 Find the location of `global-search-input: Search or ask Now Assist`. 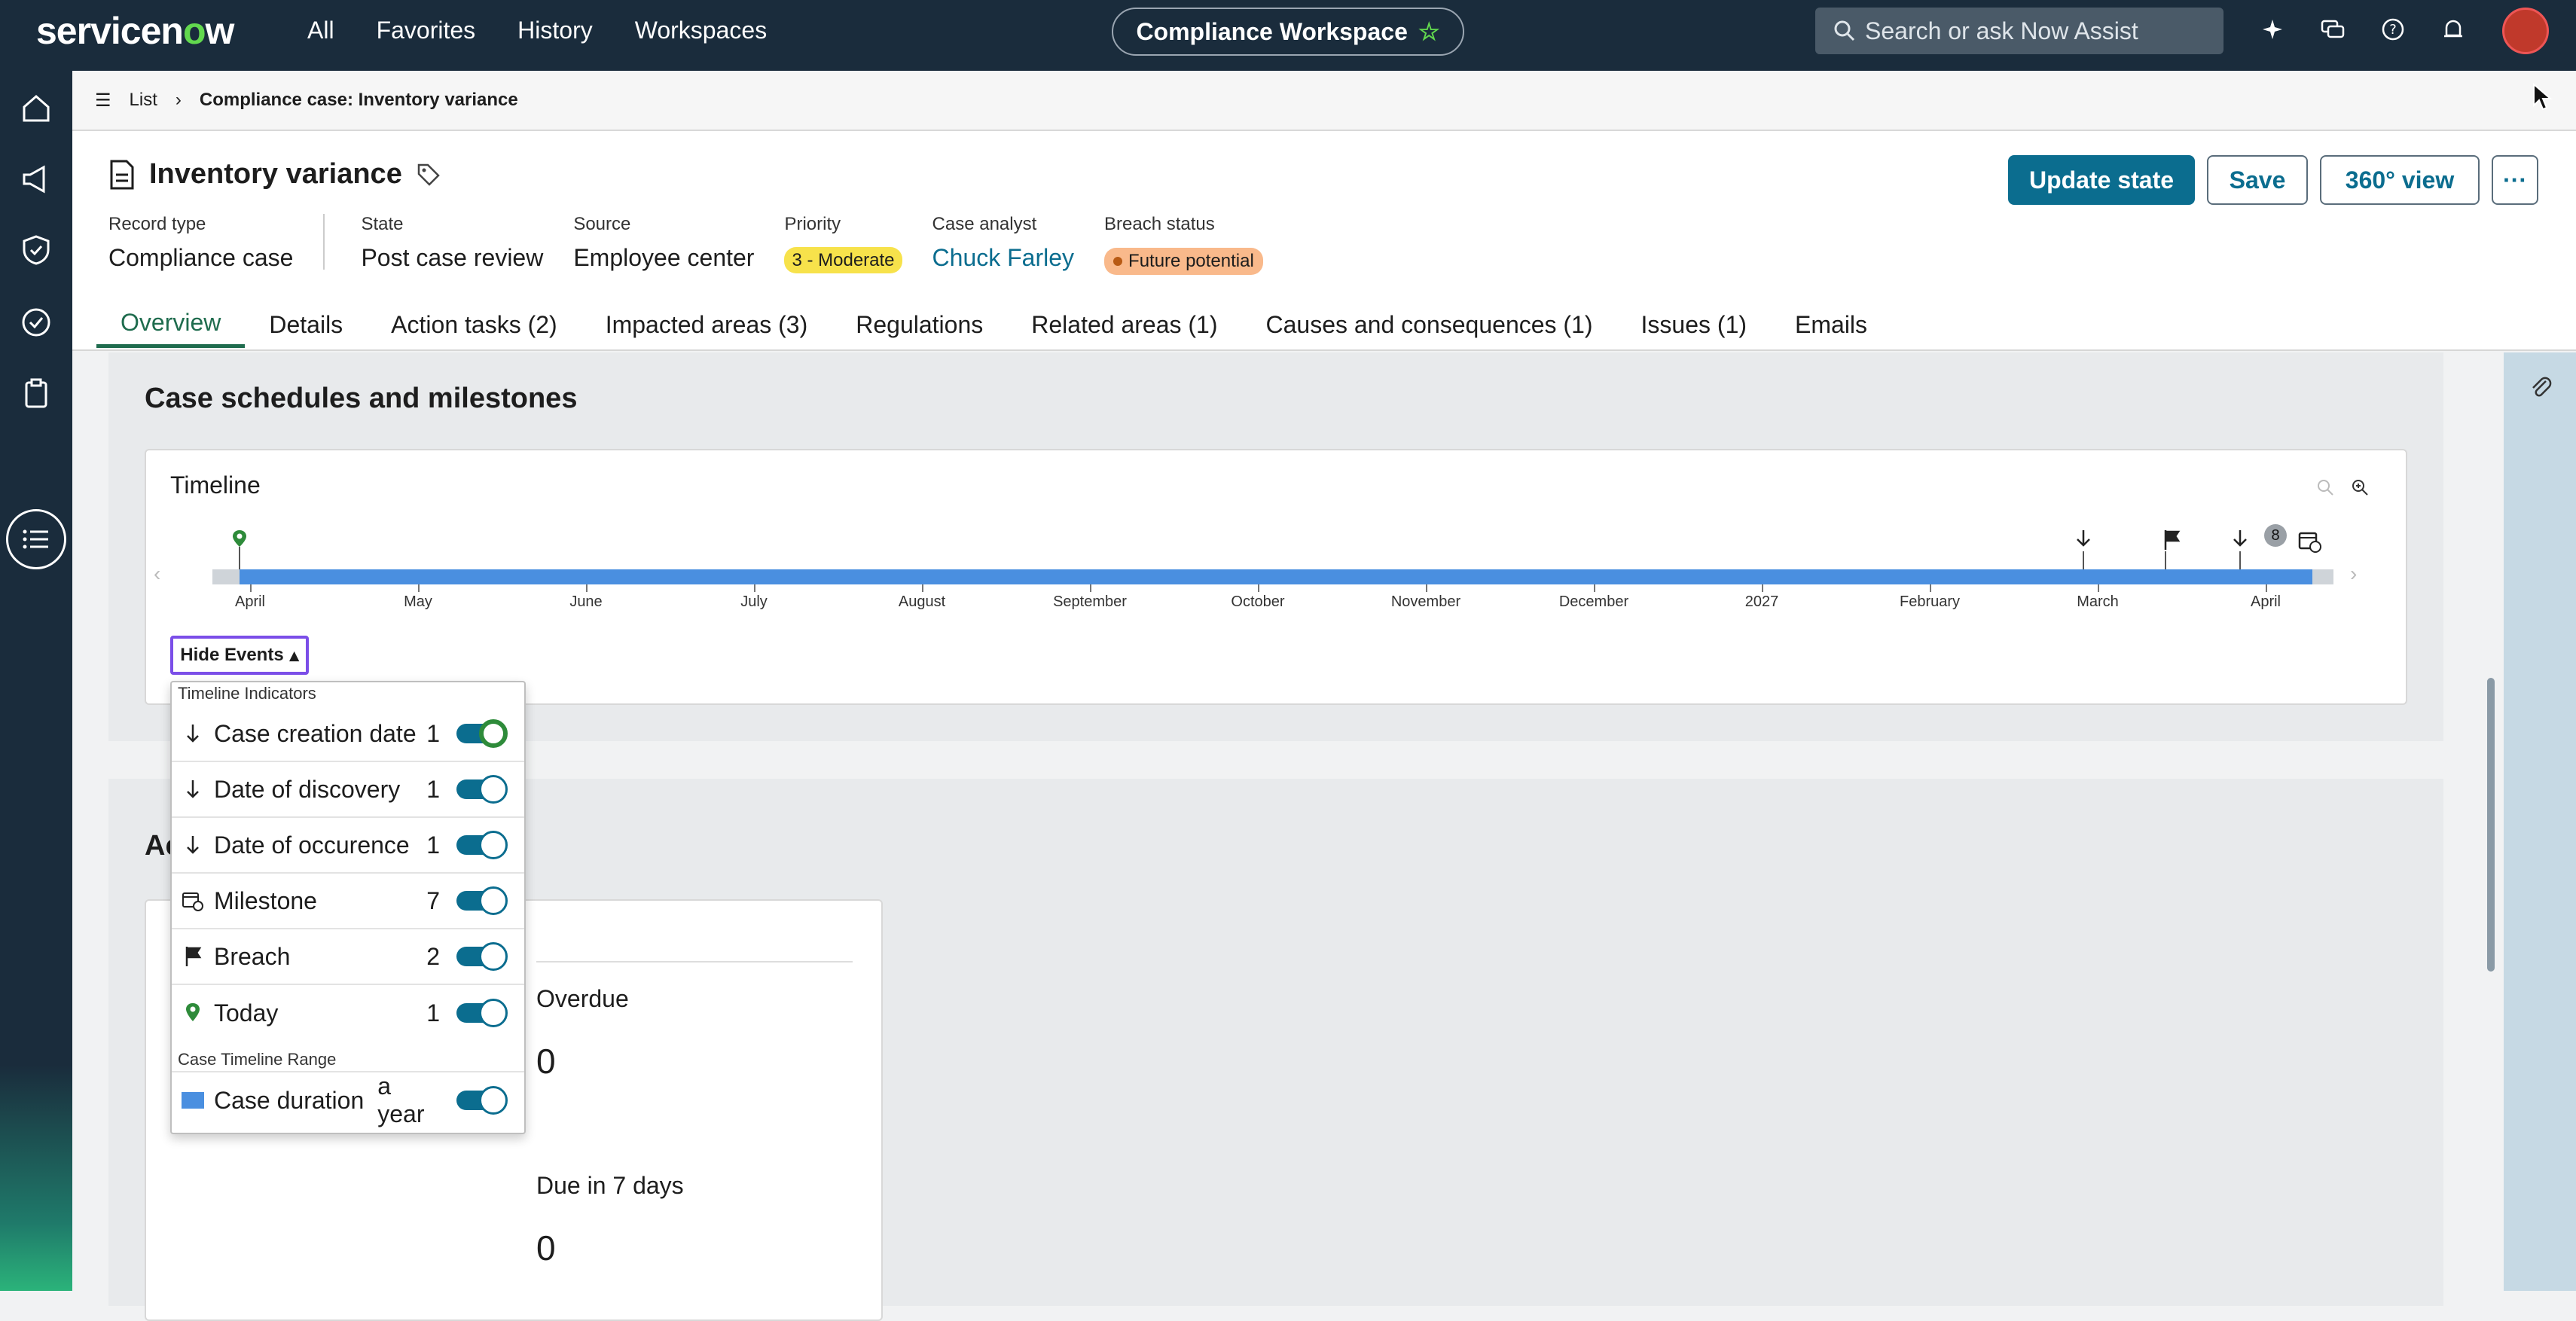

global-search-input: Search or ask Now Assist is located at coordinates (2019, 31).